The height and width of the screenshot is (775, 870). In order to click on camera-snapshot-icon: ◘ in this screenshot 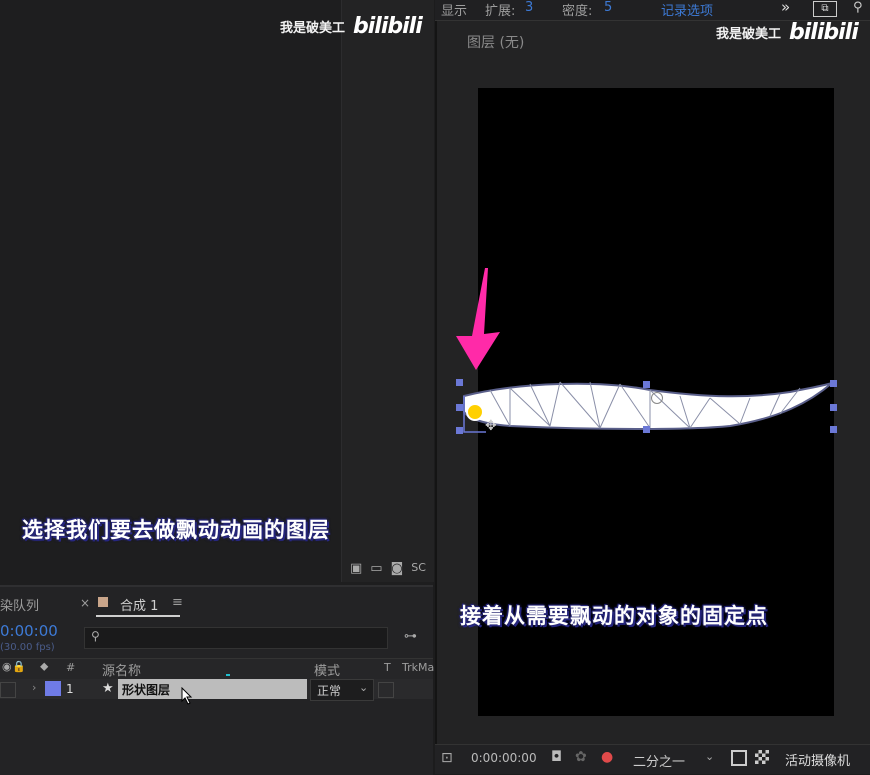, I will do `click(556, 757)`.